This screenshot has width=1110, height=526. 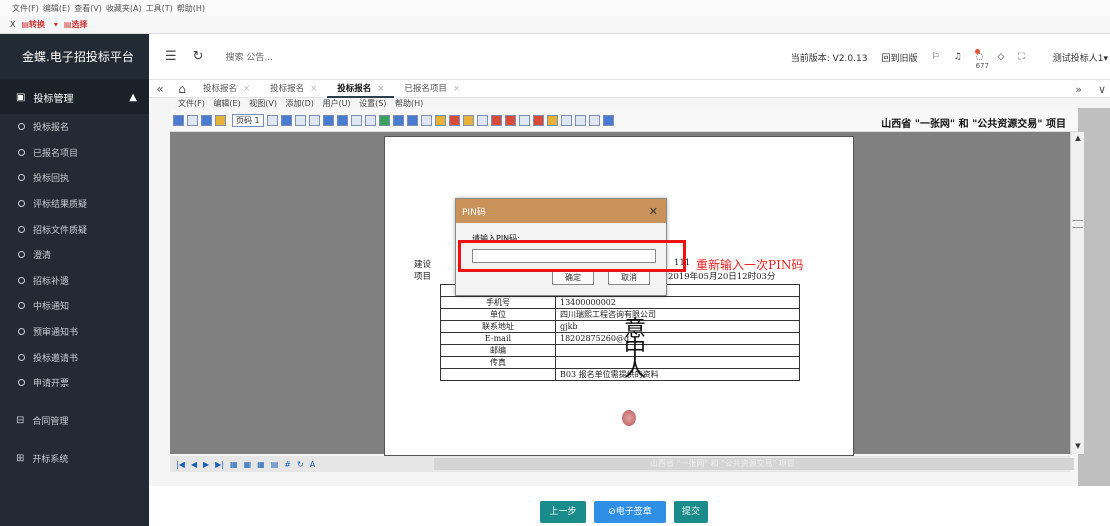 What do you see at coordinates (261, 464) in the screenshot?
I see `page-view3-icon: ▦` at bounding box center [261, 464].